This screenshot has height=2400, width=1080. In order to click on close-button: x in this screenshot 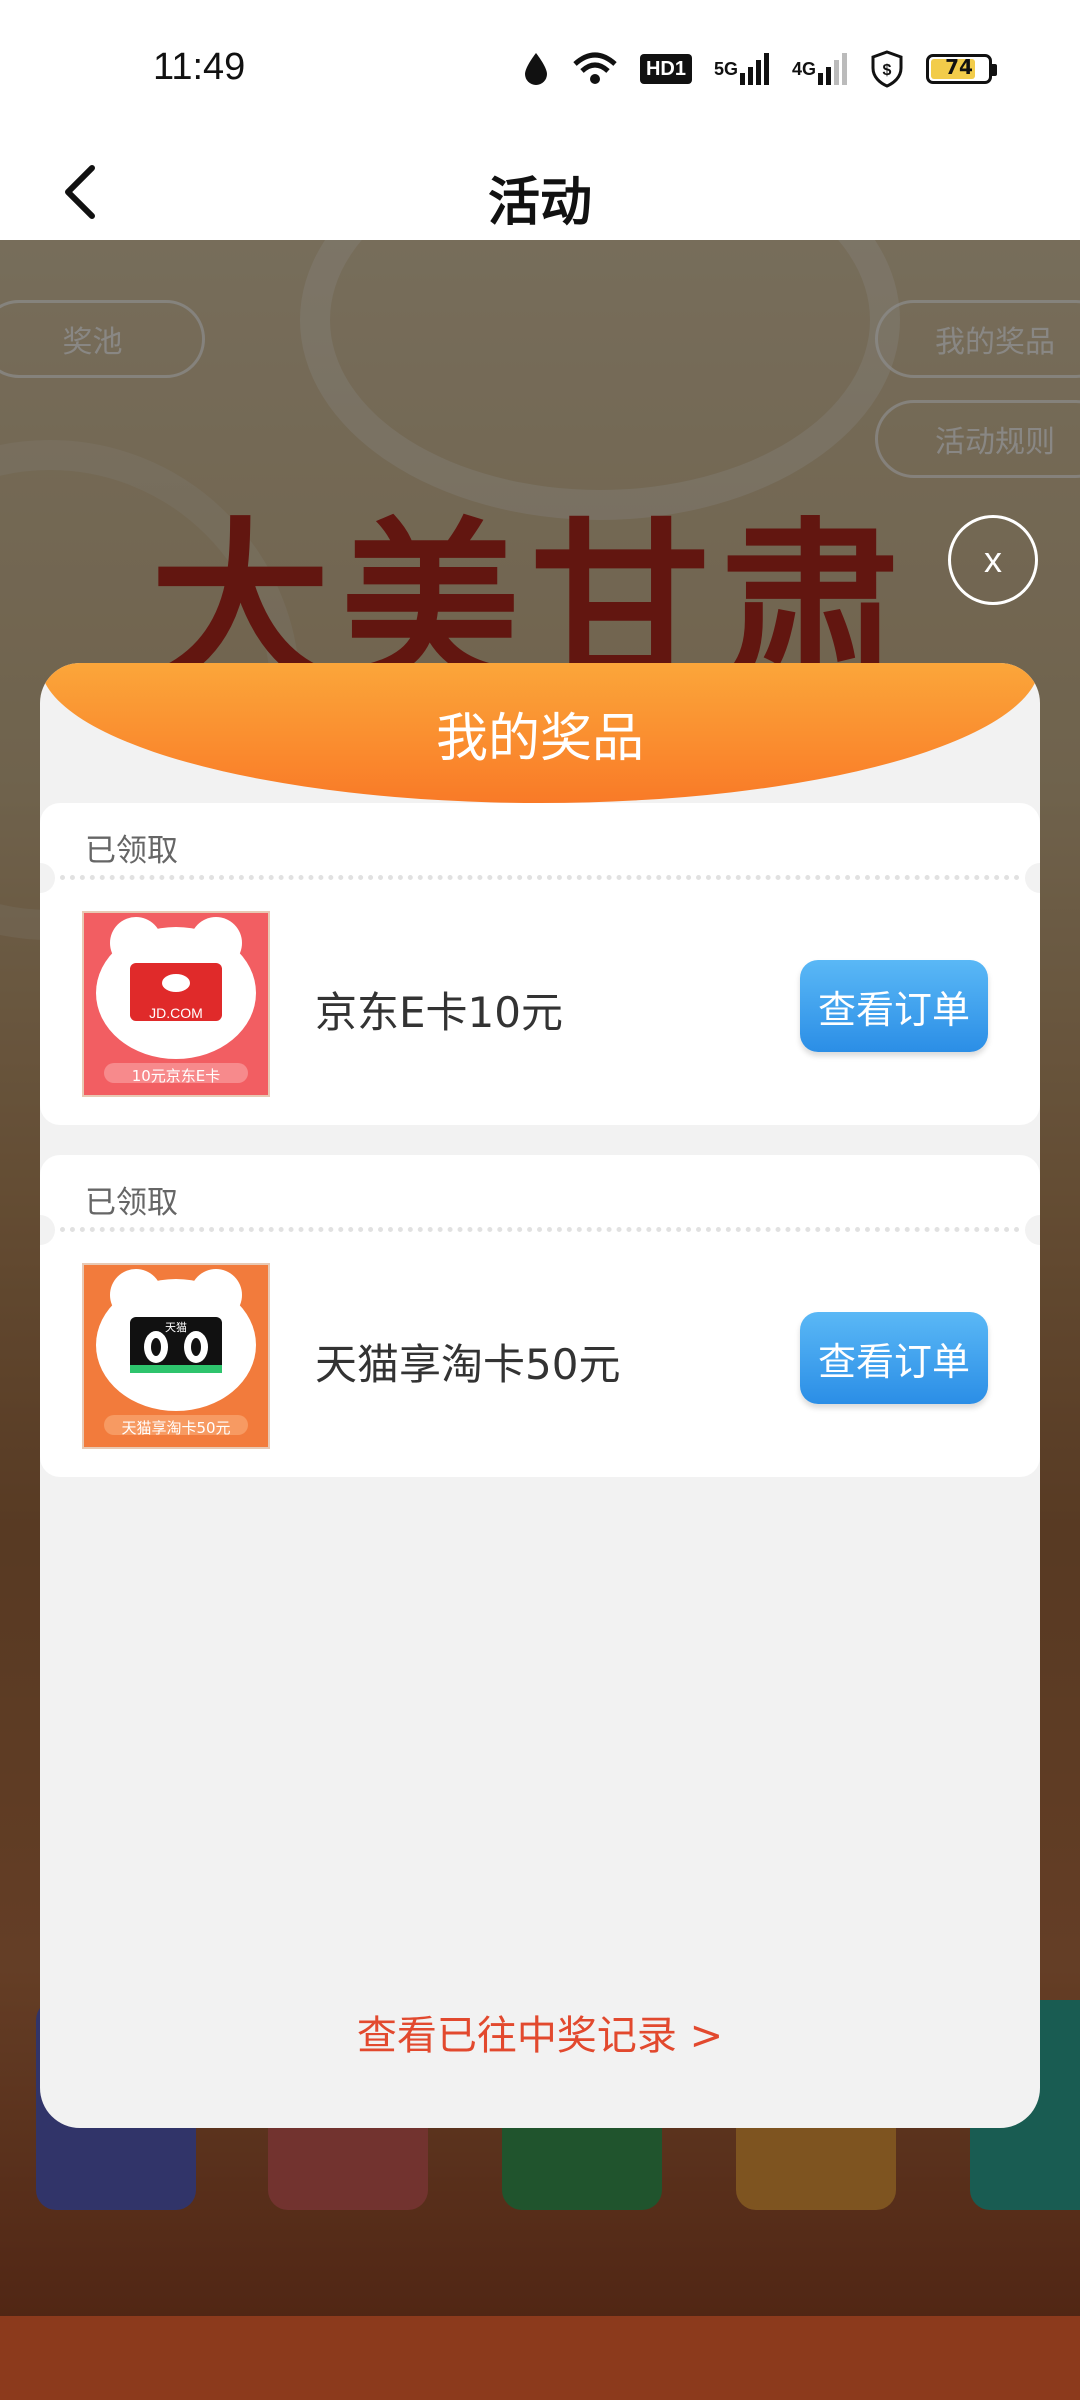, I will do `click(993, 560)`.